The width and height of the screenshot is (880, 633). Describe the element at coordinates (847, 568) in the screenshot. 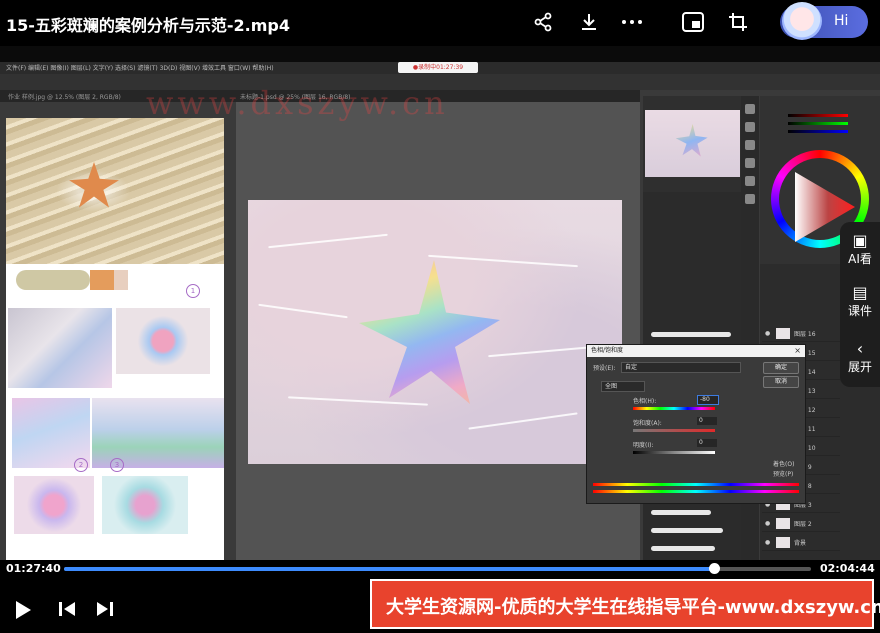

I see `total-time: 02:04:44` at that location.